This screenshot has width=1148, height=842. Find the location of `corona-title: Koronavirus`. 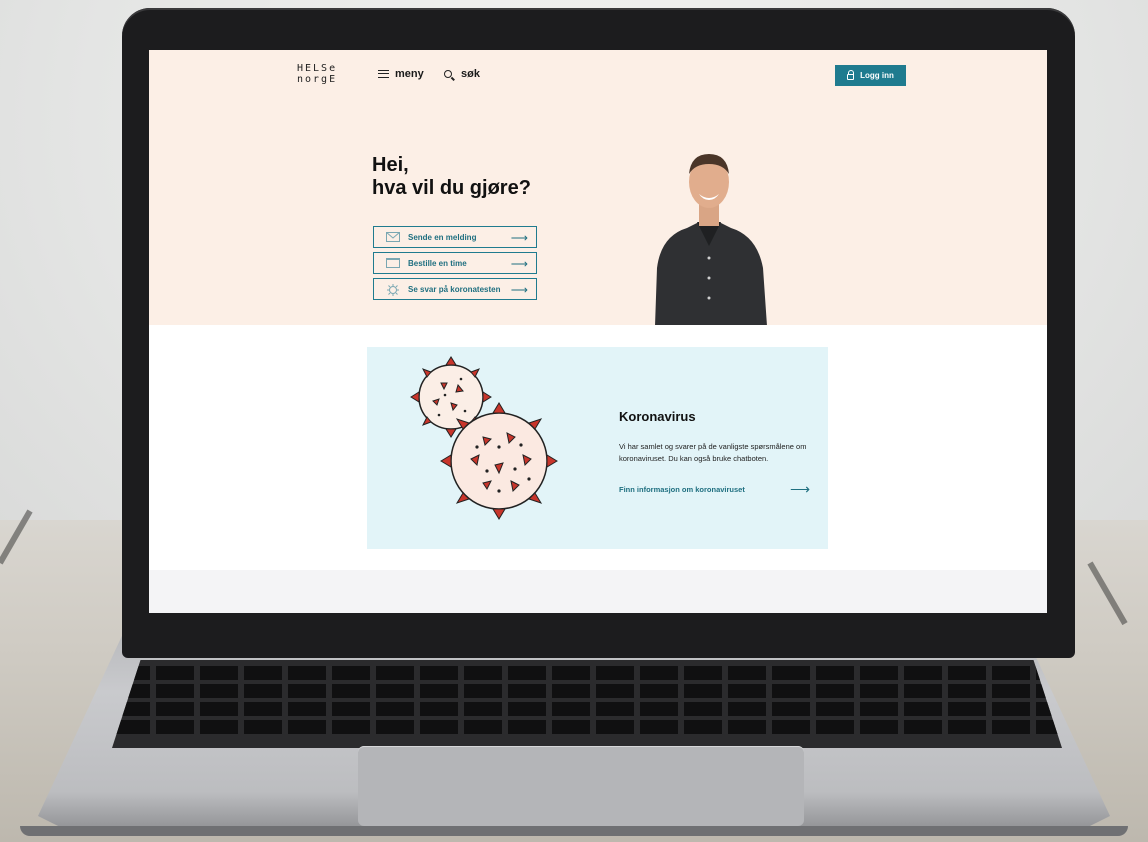

corona-title: Koronavirus is located at coordinates (657, 416).